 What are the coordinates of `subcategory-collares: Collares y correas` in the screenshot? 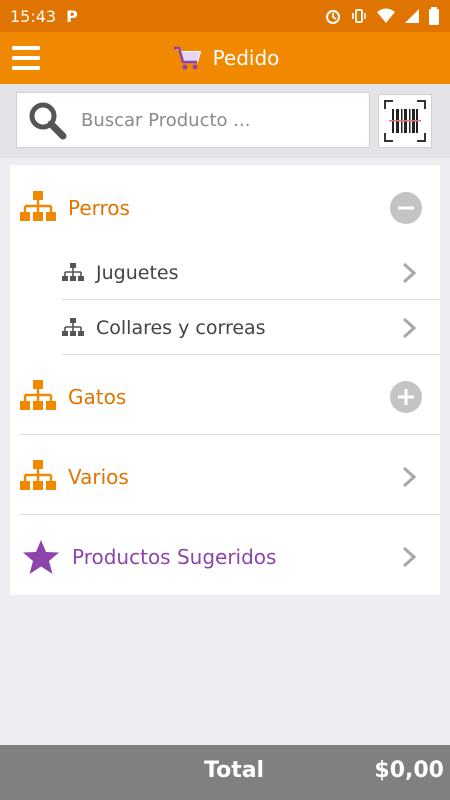 It's located at (225, 327).